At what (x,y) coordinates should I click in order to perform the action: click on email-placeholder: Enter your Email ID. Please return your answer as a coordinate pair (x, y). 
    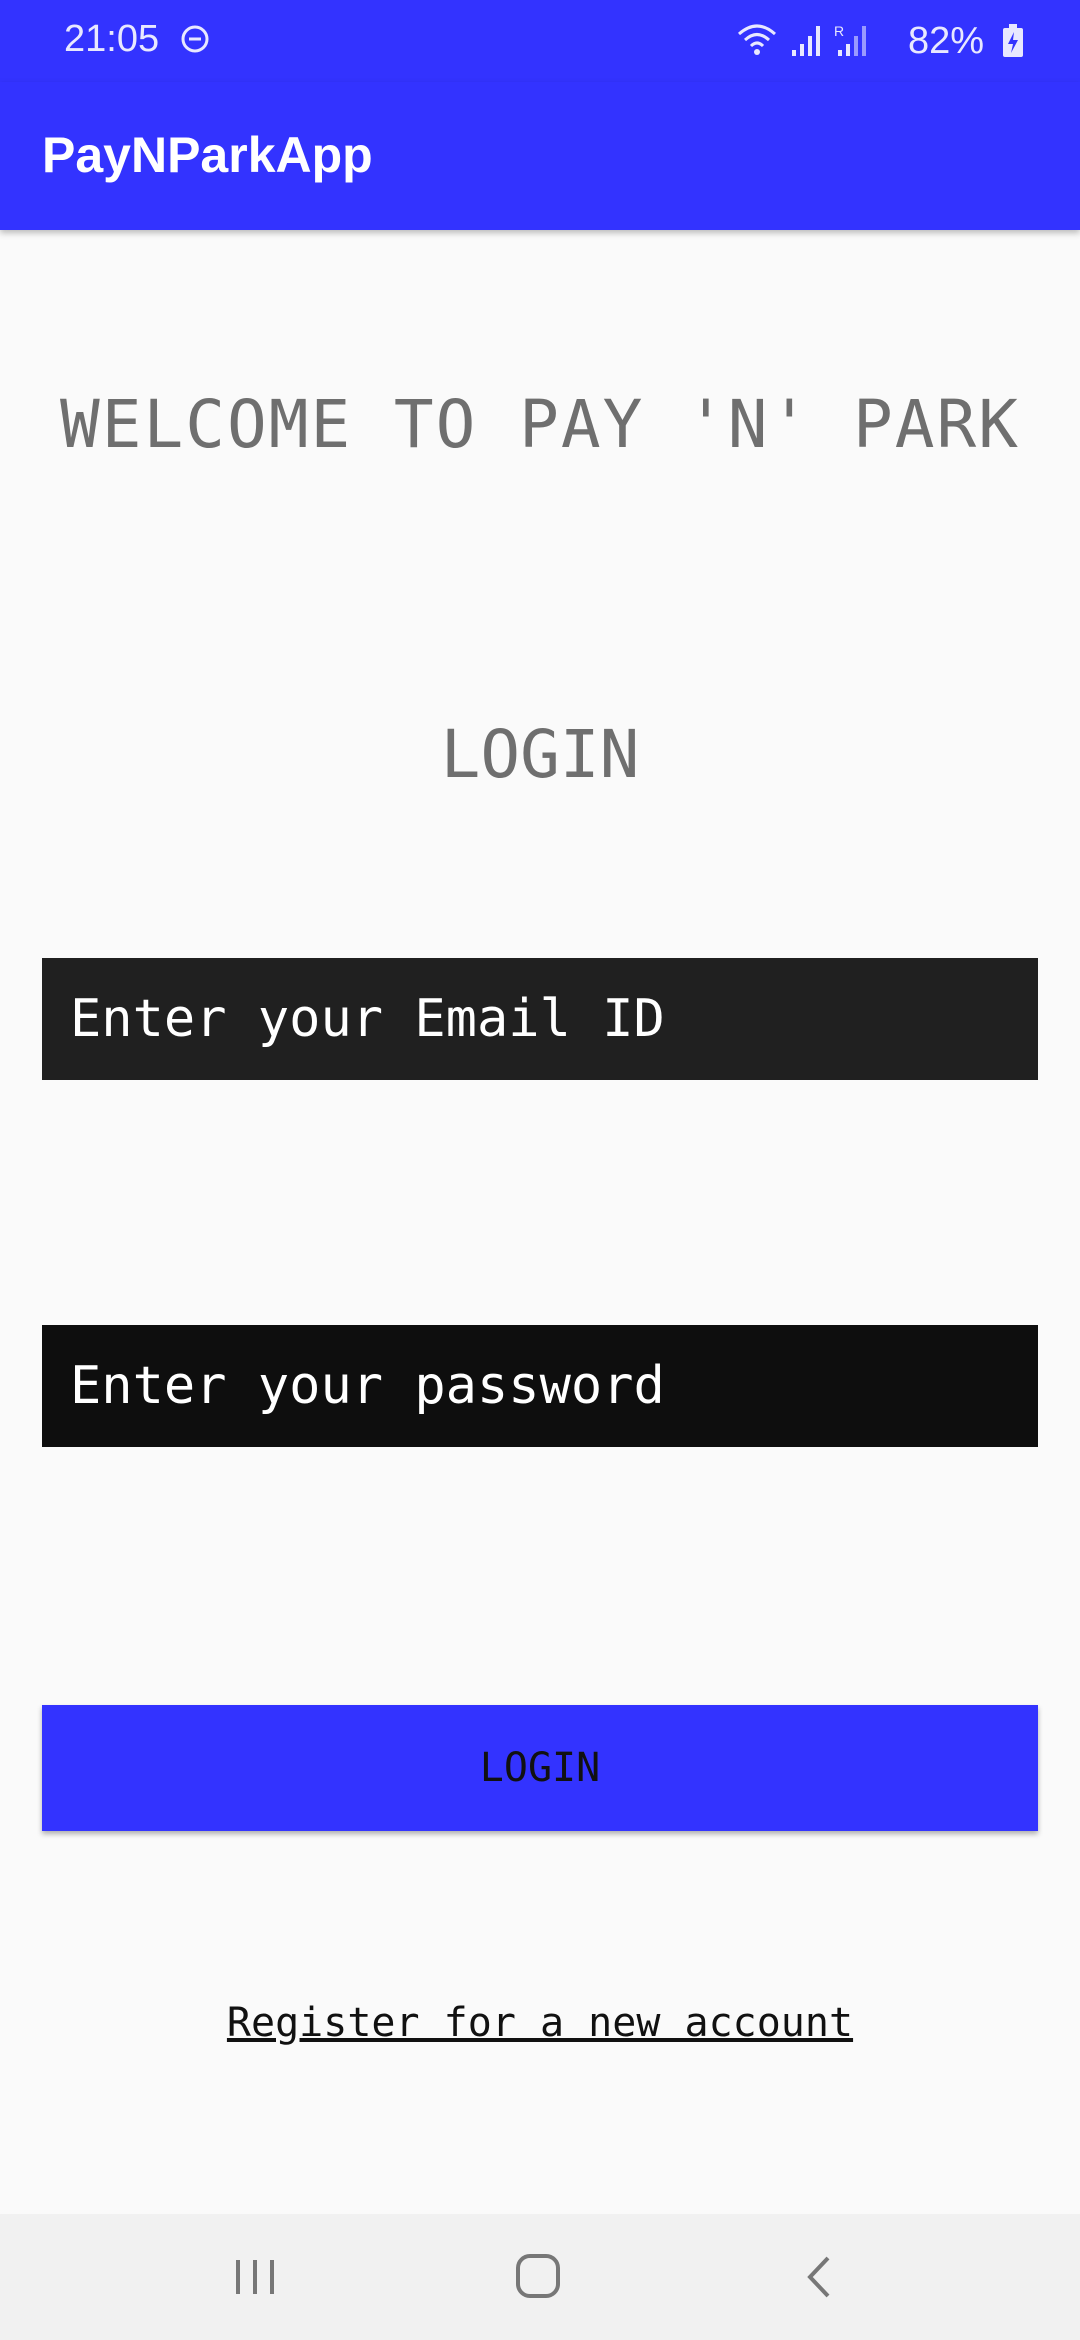
    Looking at the image, I should click on (367, 1019).